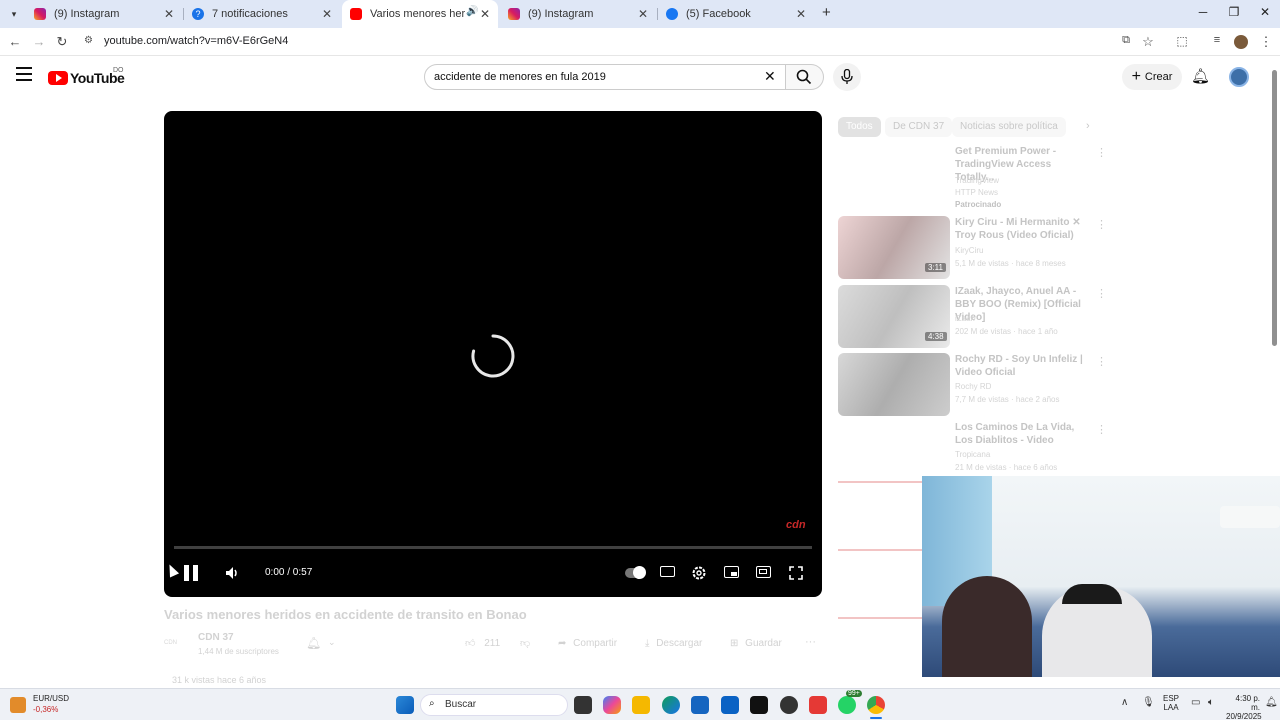  I want to click on address-bar: ⚙ youtube.com/watch?v=m6V-E6rGeN4, so click(625, 42).